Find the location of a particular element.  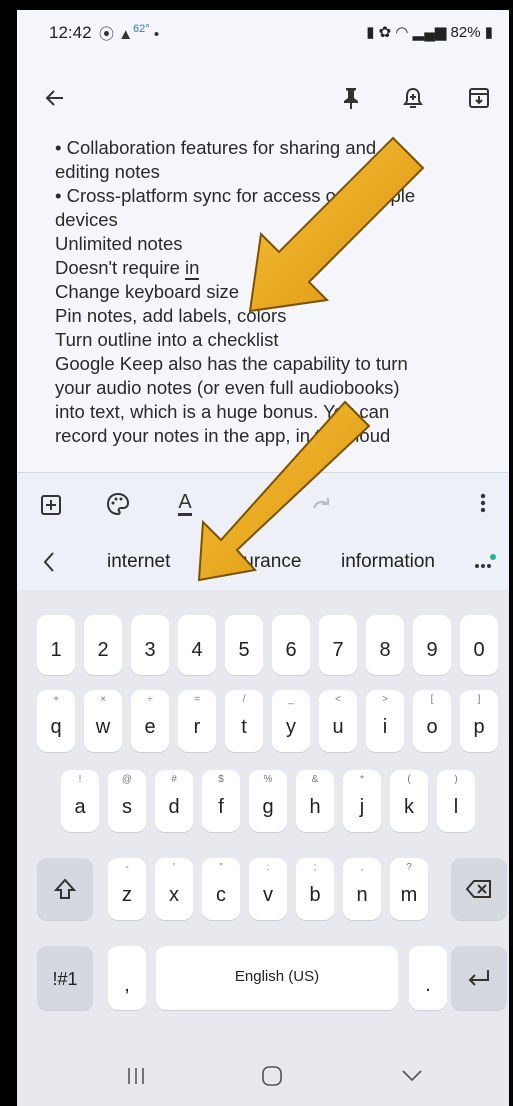

more-options-button is located at coordinates (483, 503).